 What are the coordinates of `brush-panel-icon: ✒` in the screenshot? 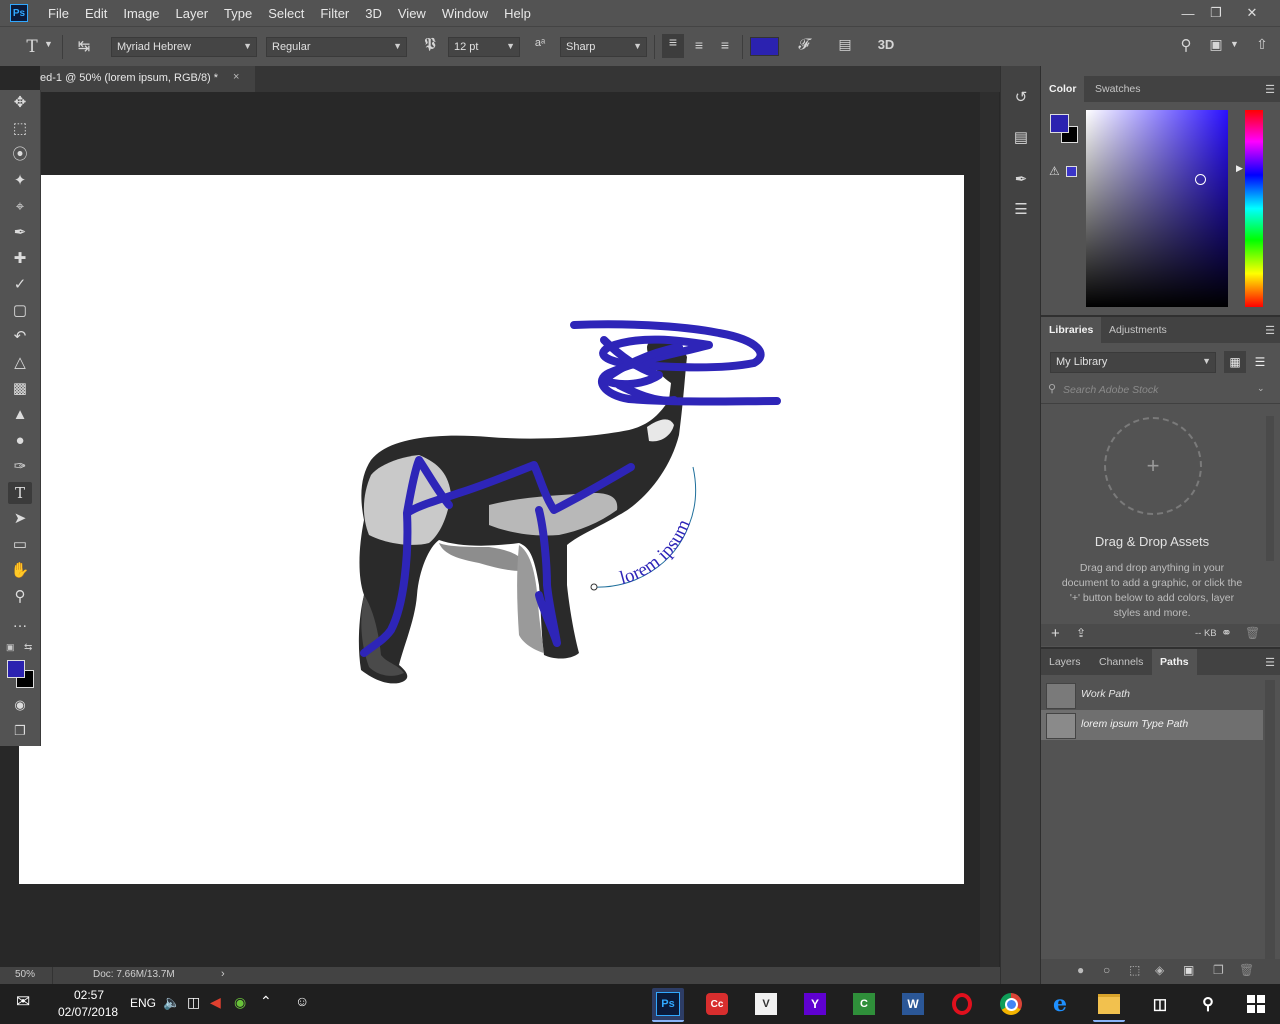 It's located at (1021, 179).